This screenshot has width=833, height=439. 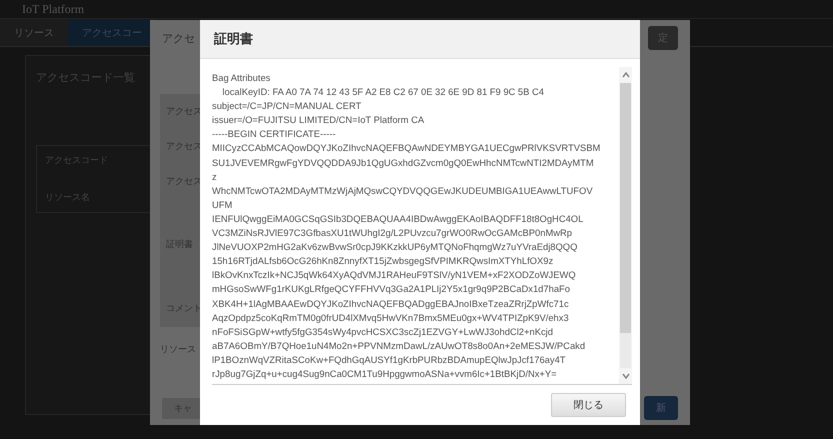 I want to click on close-button: 閉じる, so click(x=588, y=405).